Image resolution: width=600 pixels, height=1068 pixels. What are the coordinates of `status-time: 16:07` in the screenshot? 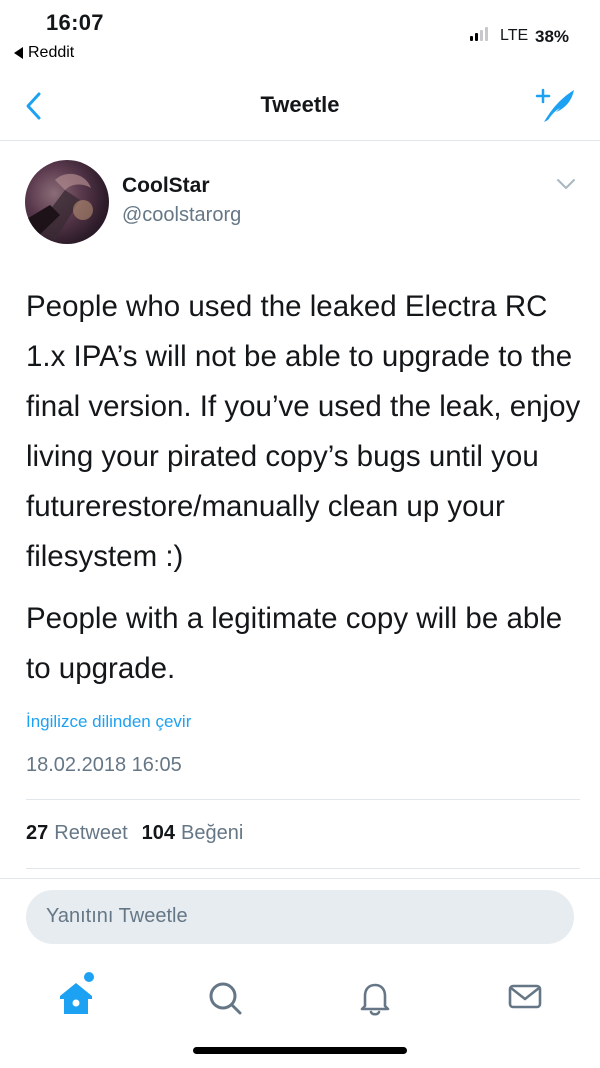 It's located at (75, 22).